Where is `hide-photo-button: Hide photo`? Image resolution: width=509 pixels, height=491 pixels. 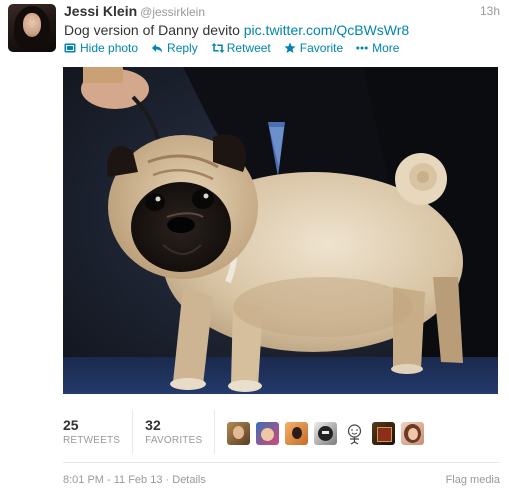
hide-photo-button: Hide photo is located at coordinates (101, 48).